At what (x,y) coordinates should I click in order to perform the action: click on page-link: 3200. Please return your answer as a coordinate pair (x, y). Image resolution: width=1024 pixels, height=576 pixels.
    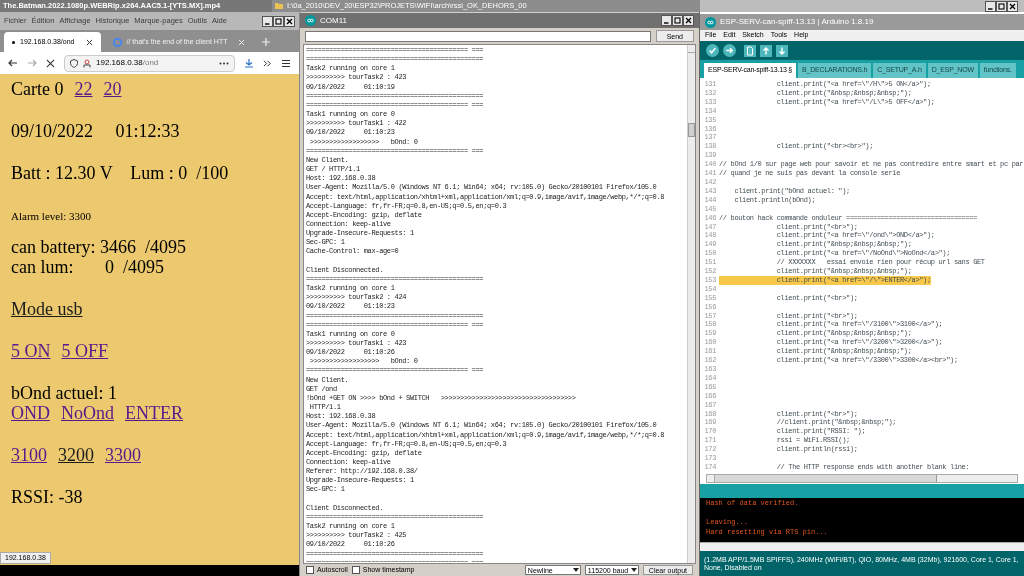
    Looking at the image, I should click on (76, 455).